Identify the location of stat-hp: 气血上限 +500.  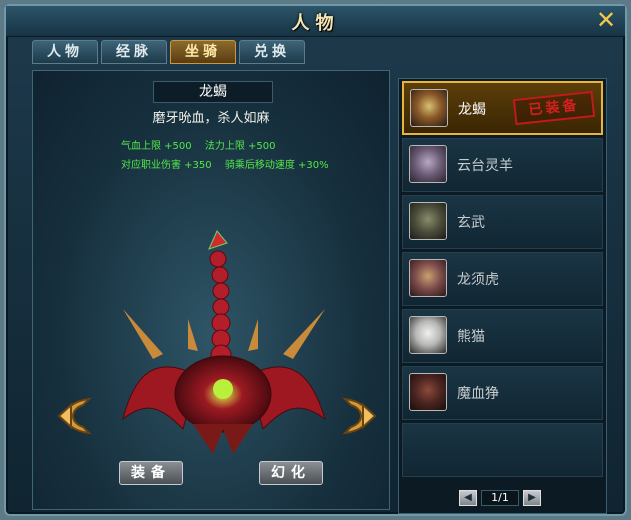
(156, 146).